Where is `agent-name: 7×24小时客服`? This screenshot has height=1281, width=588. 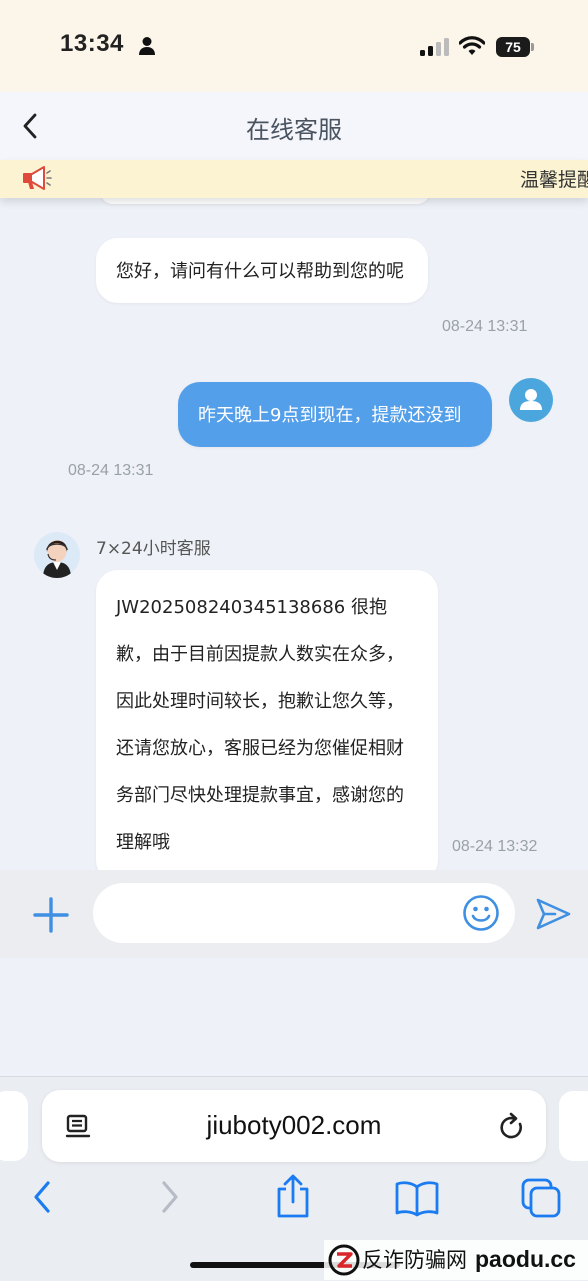 agent-name: 7×24小时客服 is located at coordinates (153, 549).